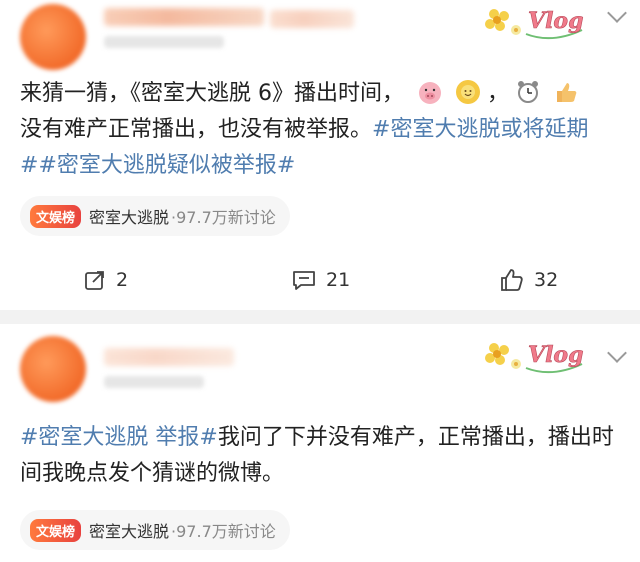 This screenshot has height=562, width=640. I want to click on share-button: 2, so click(106, 280).